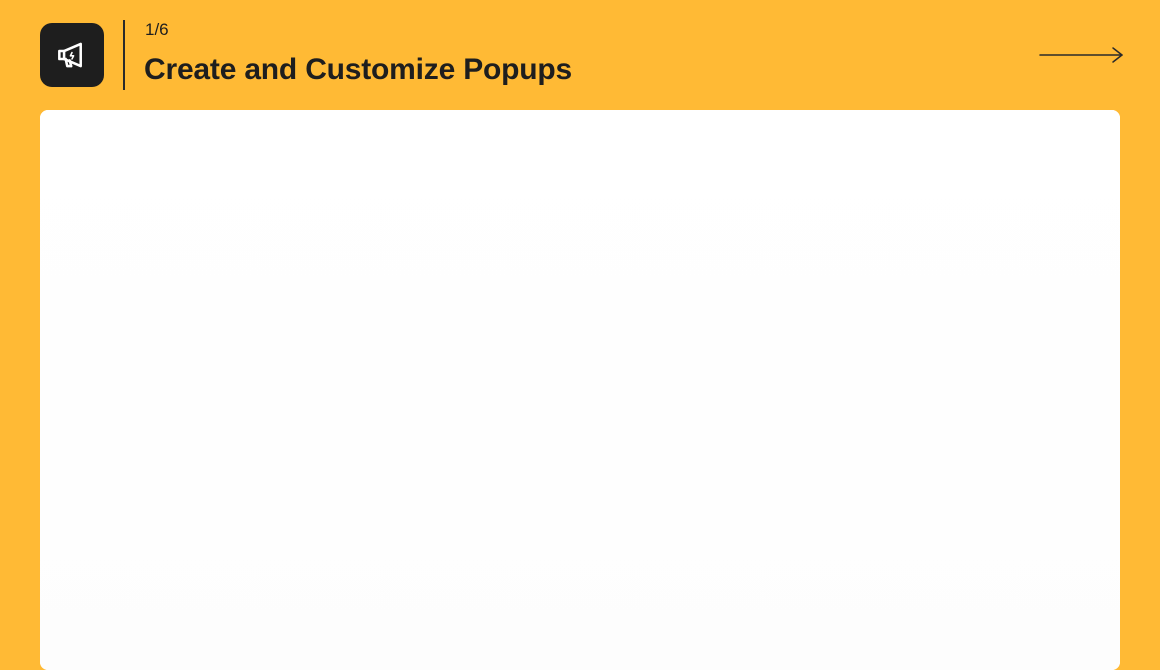  I want to click on next-step-button, so click(1082, 55).